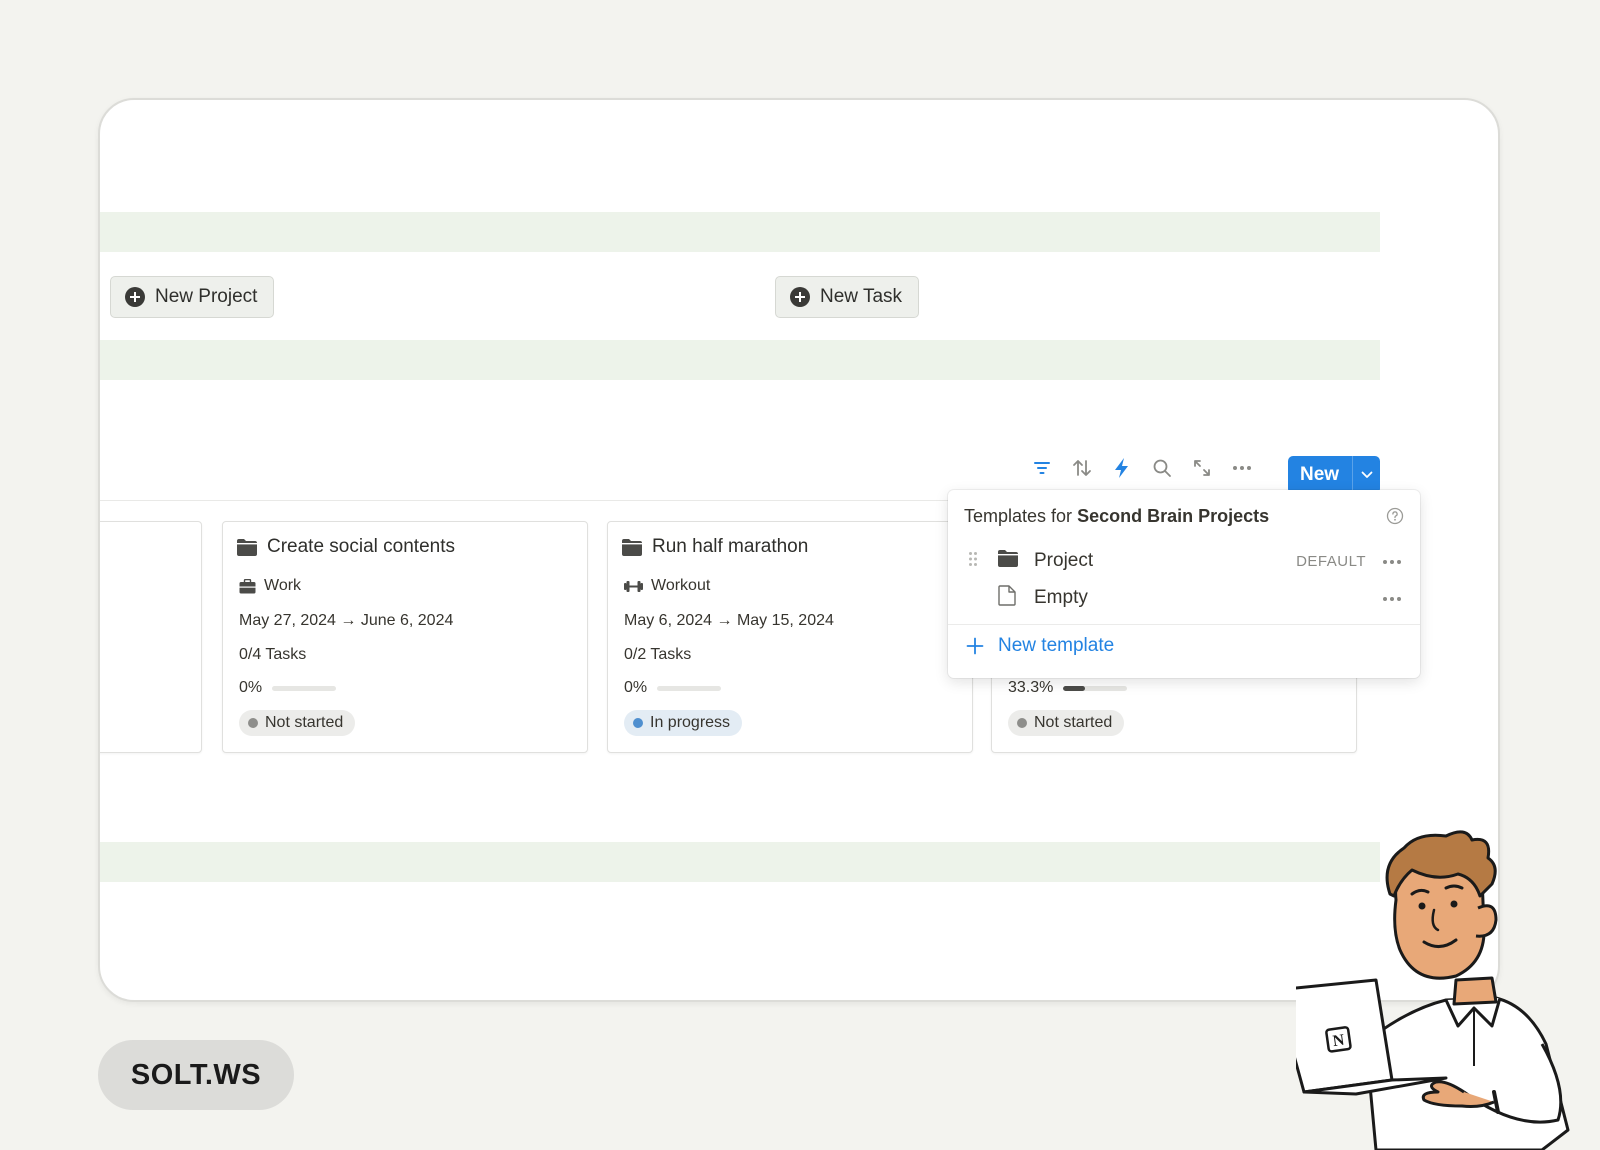 Image resolution: width=1600 pixels, height=1150 pixels. I want to click on new-button: New, so click(1334, 475).